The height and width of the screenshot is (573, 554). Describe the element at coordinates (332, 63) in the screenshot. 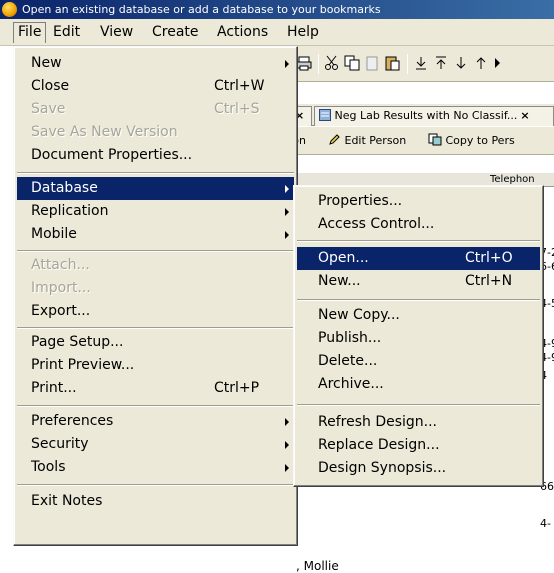

I see `cut-icon` at that location.